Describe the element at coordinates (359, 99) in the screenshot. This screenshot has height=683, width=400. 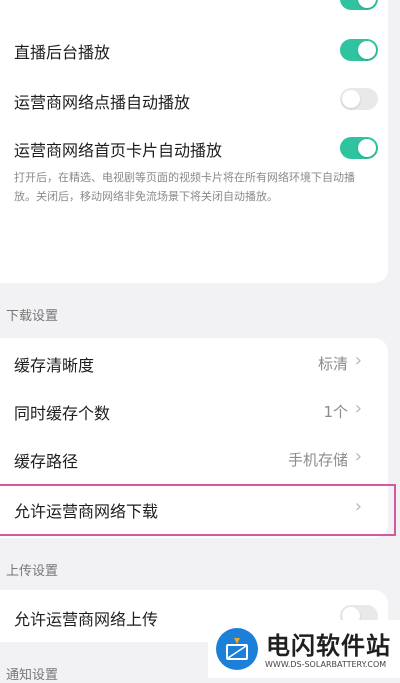
I see `carrier-vod-autoplay-toggle` at that location.